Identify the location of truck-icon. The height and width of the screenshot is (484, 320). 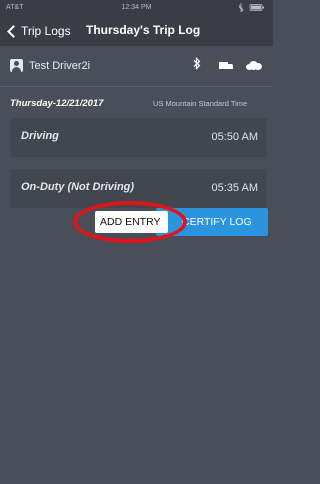
(226, 66).